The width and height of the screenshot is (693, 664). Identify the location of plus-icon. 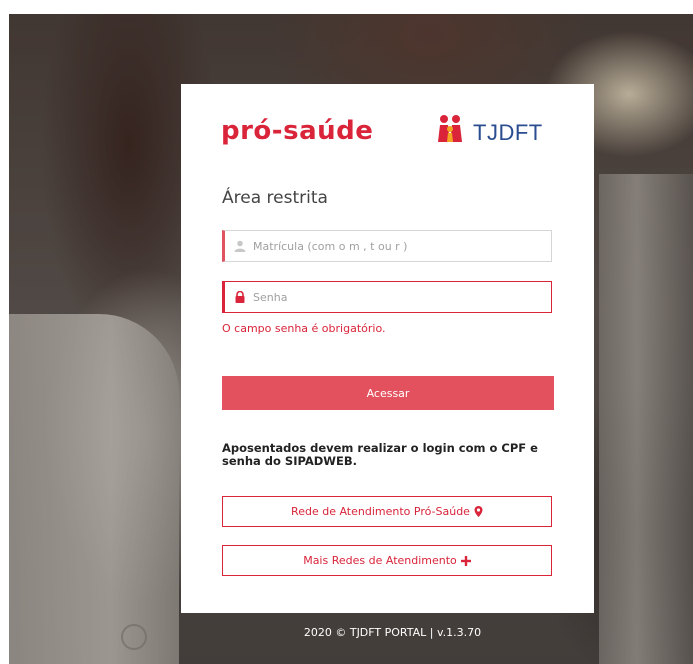
(465, 560).